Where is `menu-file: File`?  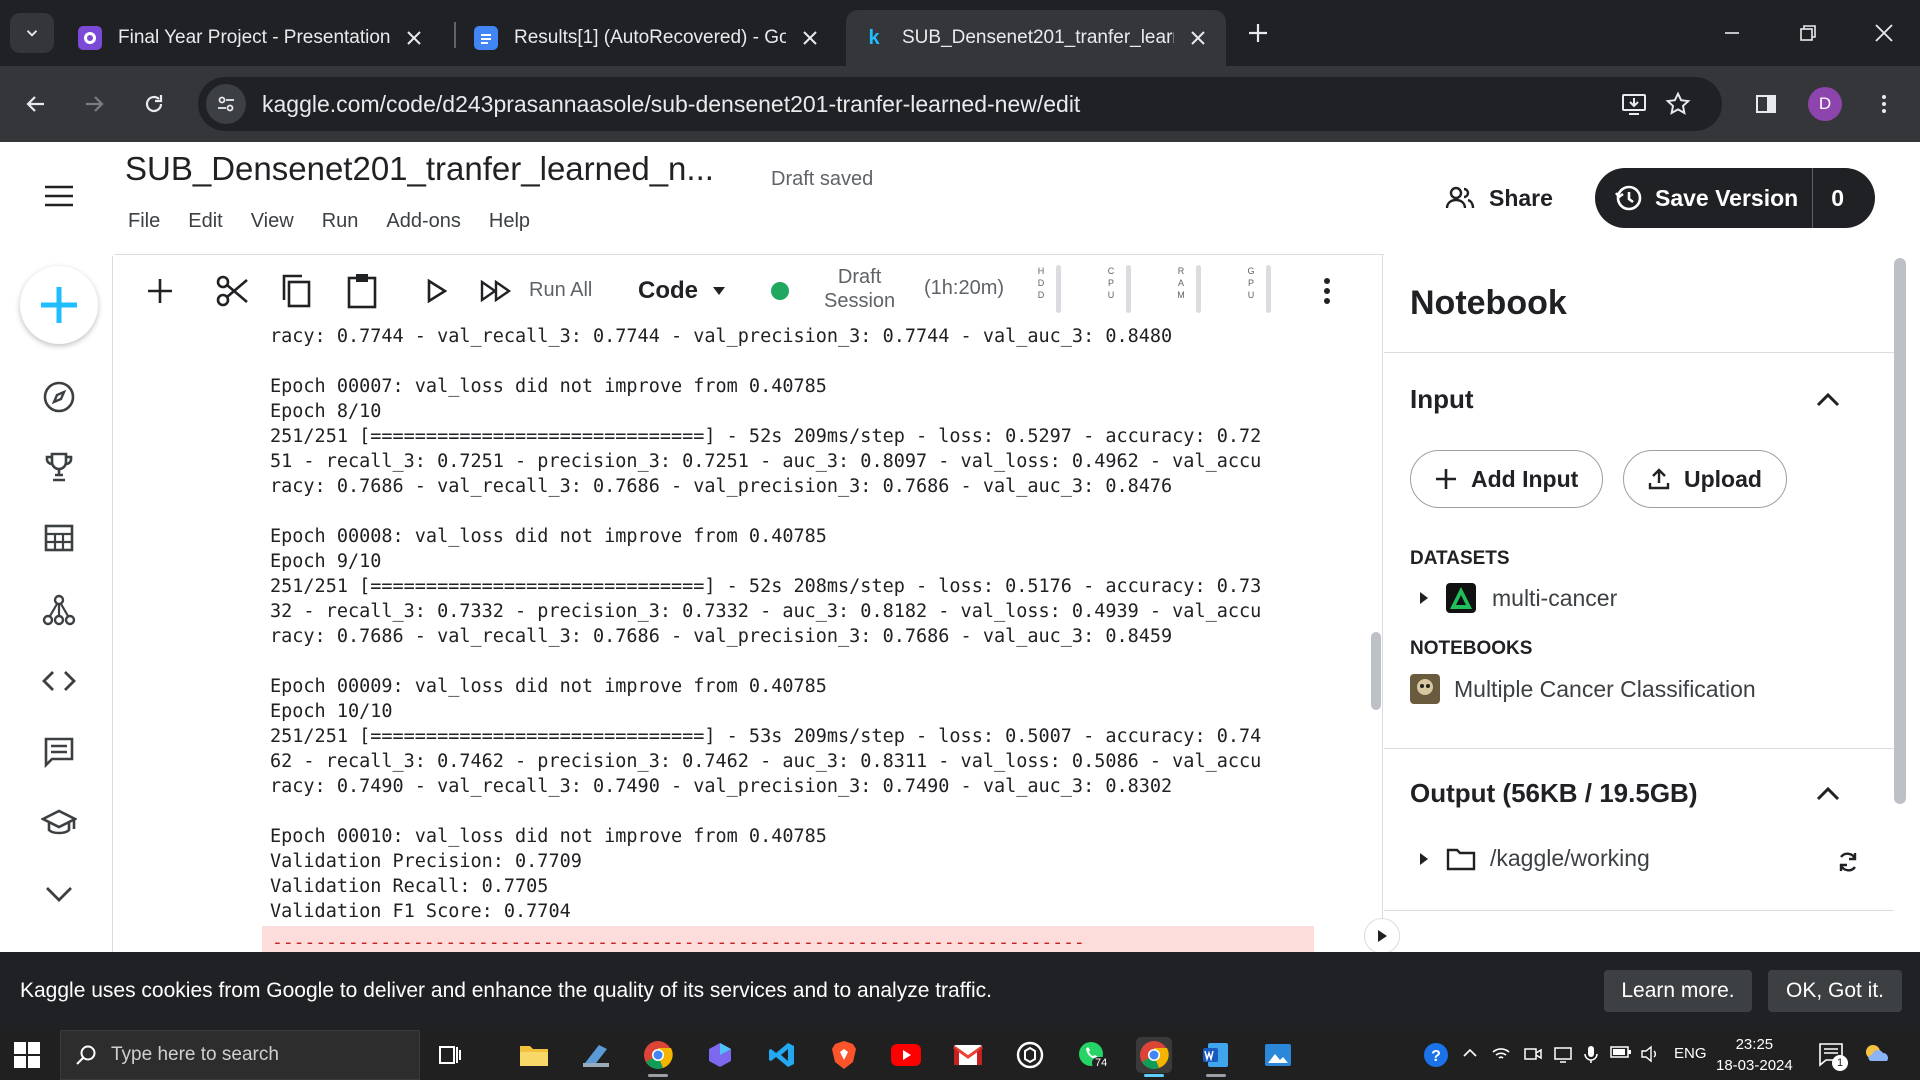 menu-file: File is located at coordinates (144, 221).